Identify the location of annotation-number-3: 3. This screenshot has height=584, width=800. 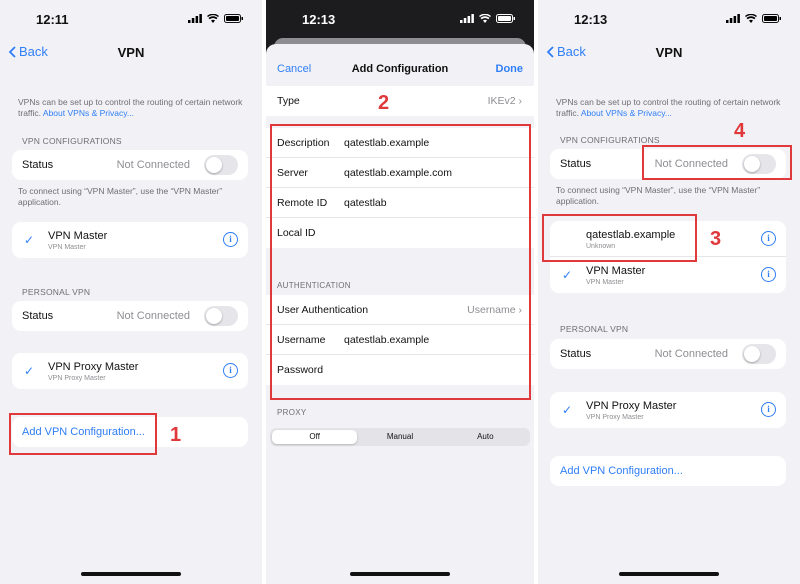
(716, 239).